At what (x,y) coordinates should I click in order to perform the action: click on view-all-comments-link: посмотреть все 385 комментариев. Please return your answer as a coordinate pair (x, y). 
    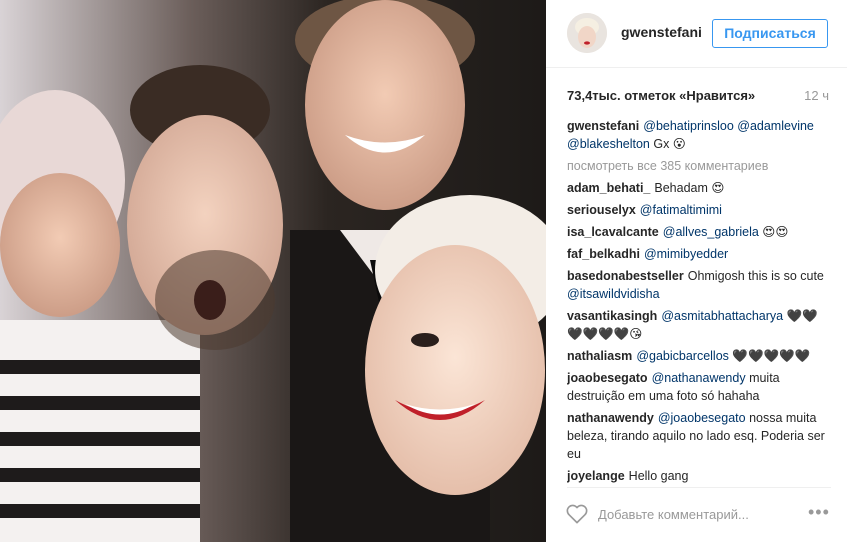
    Looking at the image, I should click on (699, 166).